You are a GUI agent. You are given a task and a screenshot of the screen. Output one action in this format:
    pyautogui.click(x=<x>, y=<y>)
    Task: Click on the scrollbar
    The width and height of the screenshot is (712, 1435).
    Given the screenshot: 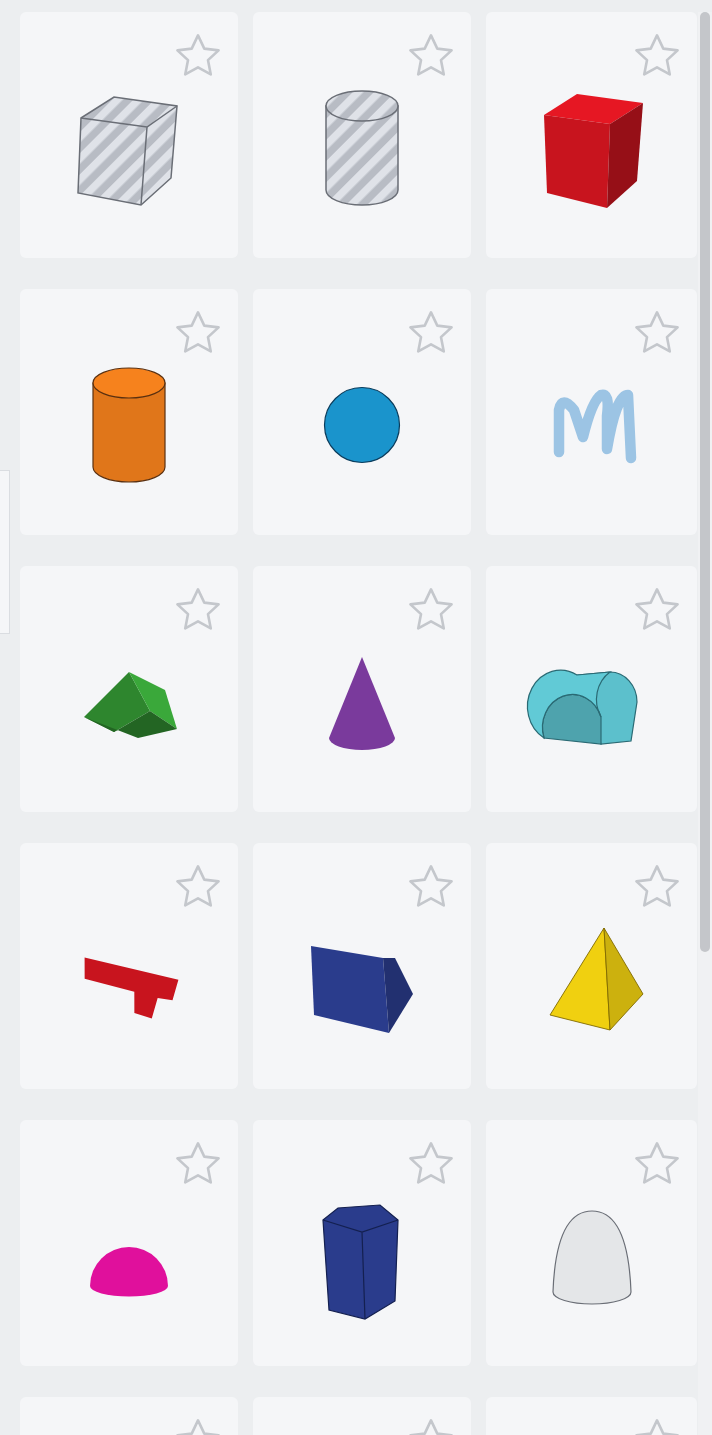 What is the action you would take?
    pyautogui.click(x=705, y=723)
    